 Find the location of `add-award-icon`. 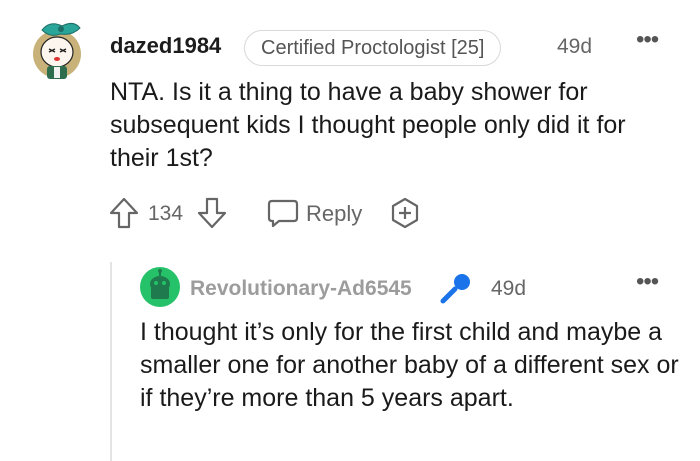

add-award-icon is located at coordinates (405, 215).